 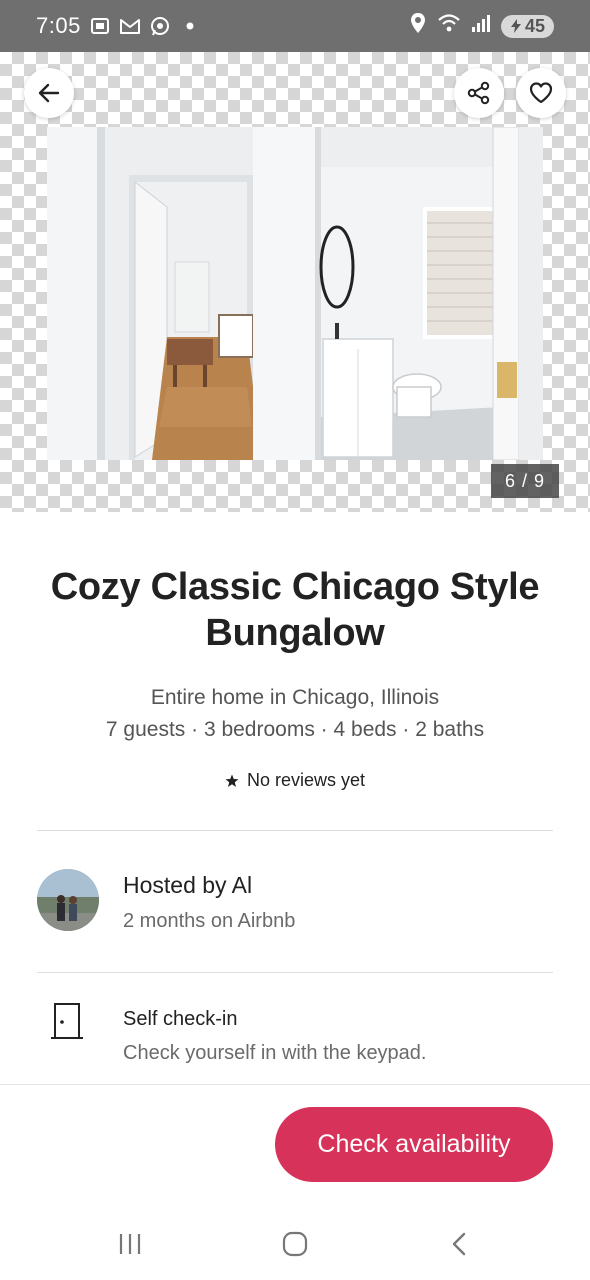 I want to click on dot-icon, so click(x=190, y=26).